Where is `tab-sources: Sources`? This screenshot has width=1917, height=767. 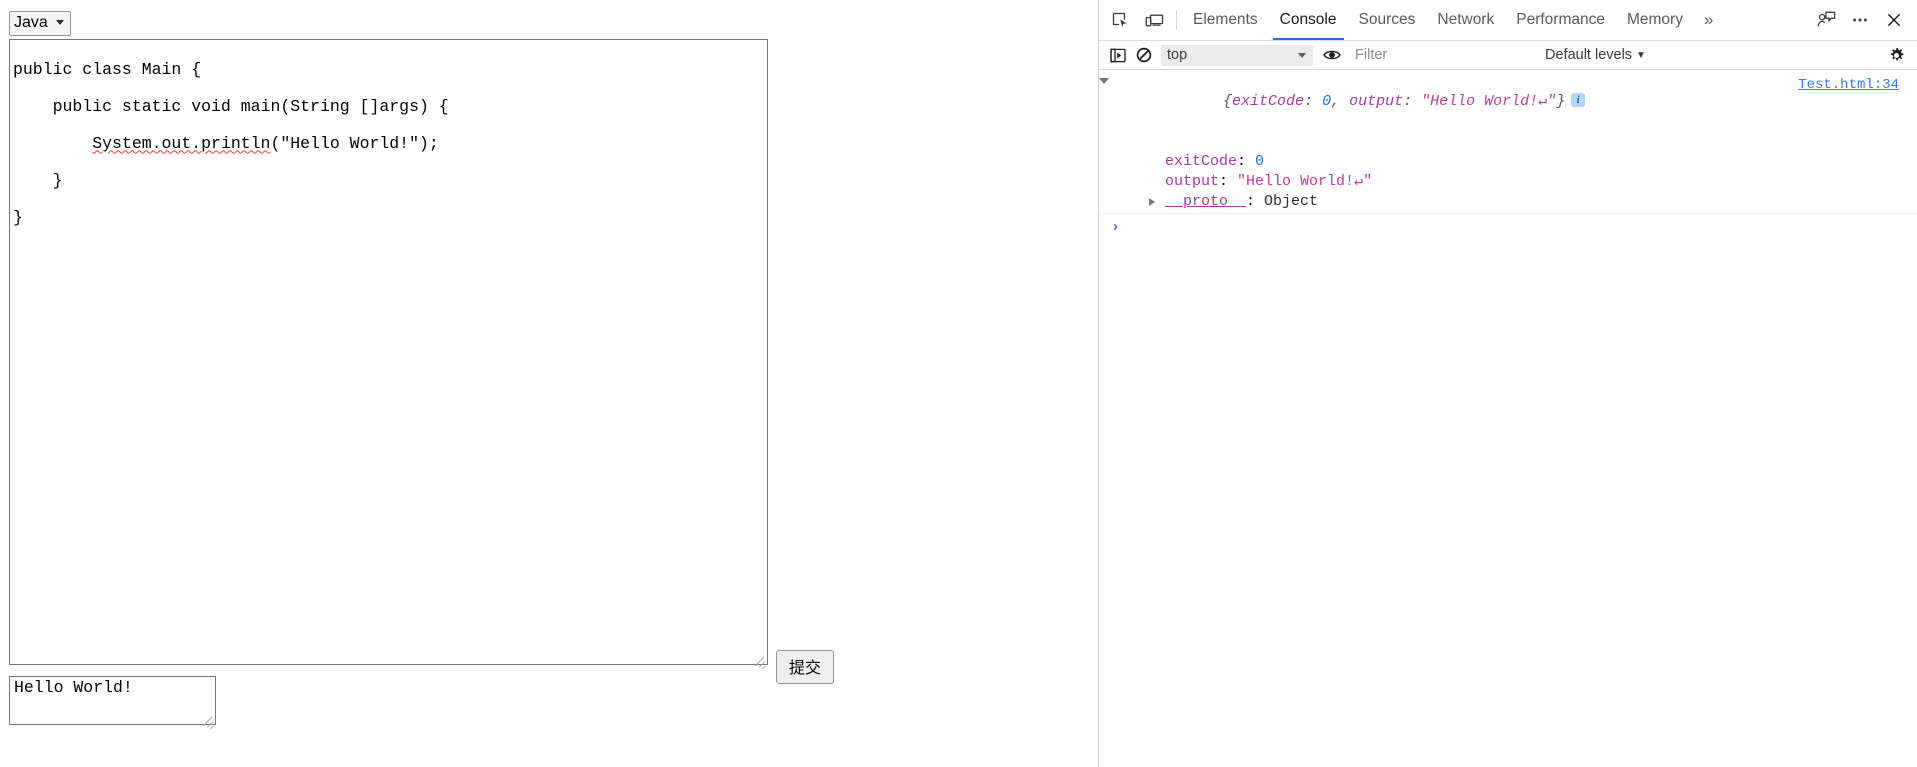 tab-sources: Sources is located at coordinates (1387, 20).